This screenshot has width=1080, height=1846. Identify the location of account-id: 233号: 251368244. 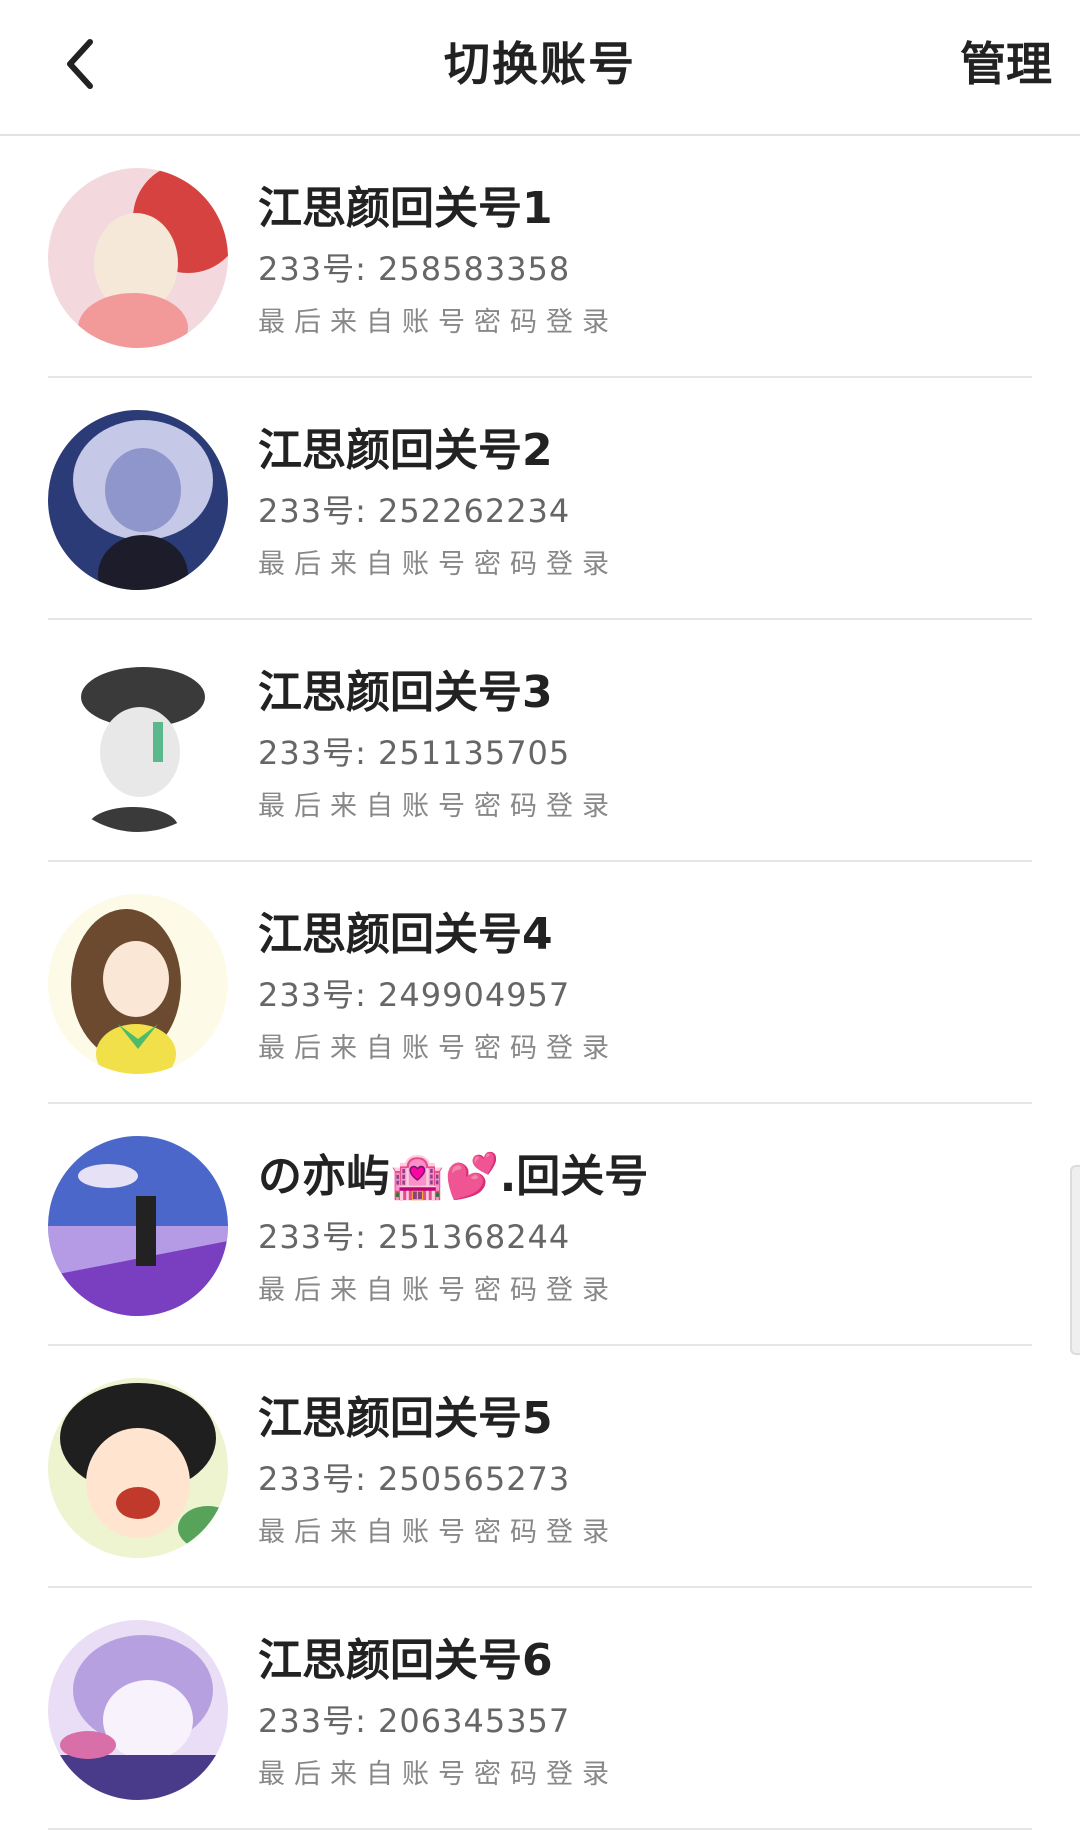
(414, 1237).